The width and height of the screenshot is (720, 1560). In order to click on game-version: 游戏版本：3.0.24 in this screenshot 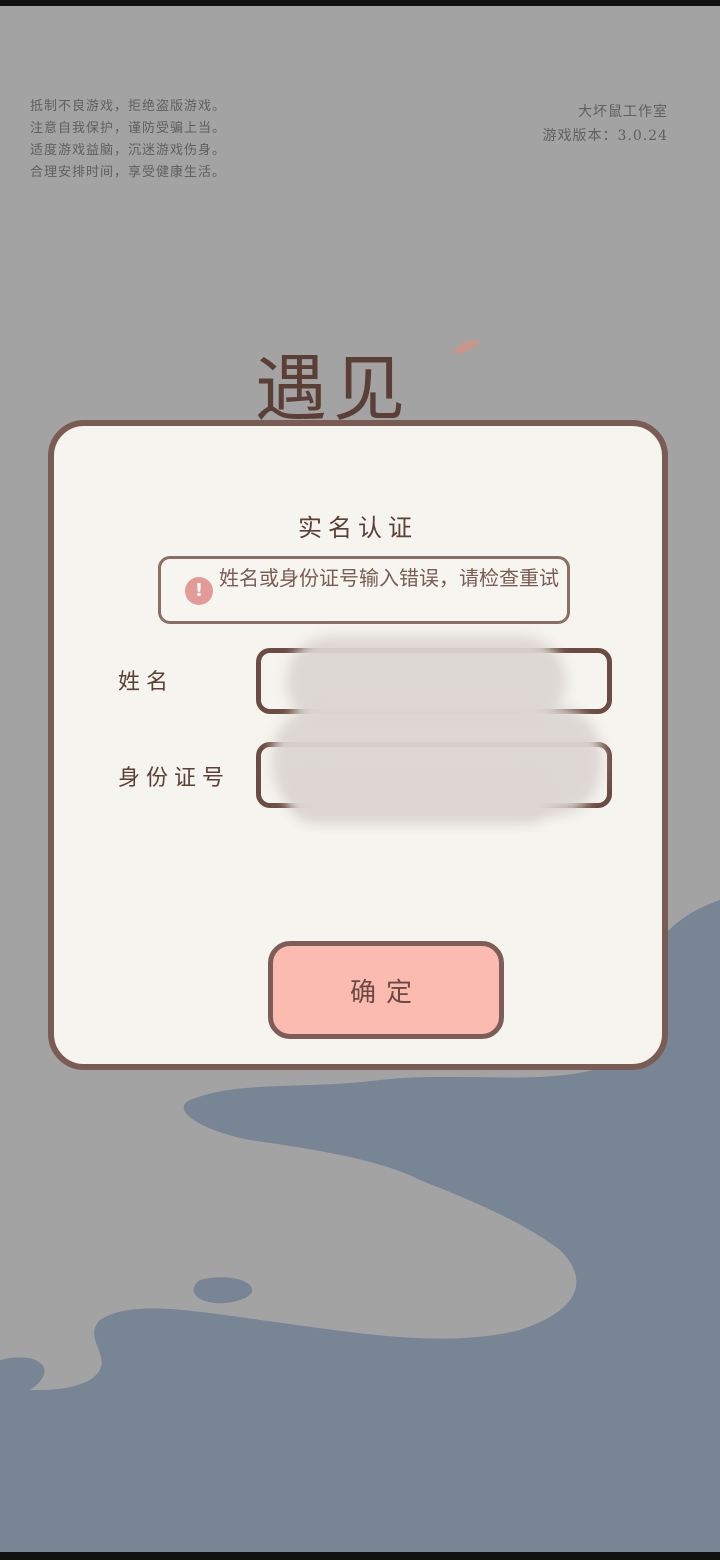, I will do `click(605, 136)`.